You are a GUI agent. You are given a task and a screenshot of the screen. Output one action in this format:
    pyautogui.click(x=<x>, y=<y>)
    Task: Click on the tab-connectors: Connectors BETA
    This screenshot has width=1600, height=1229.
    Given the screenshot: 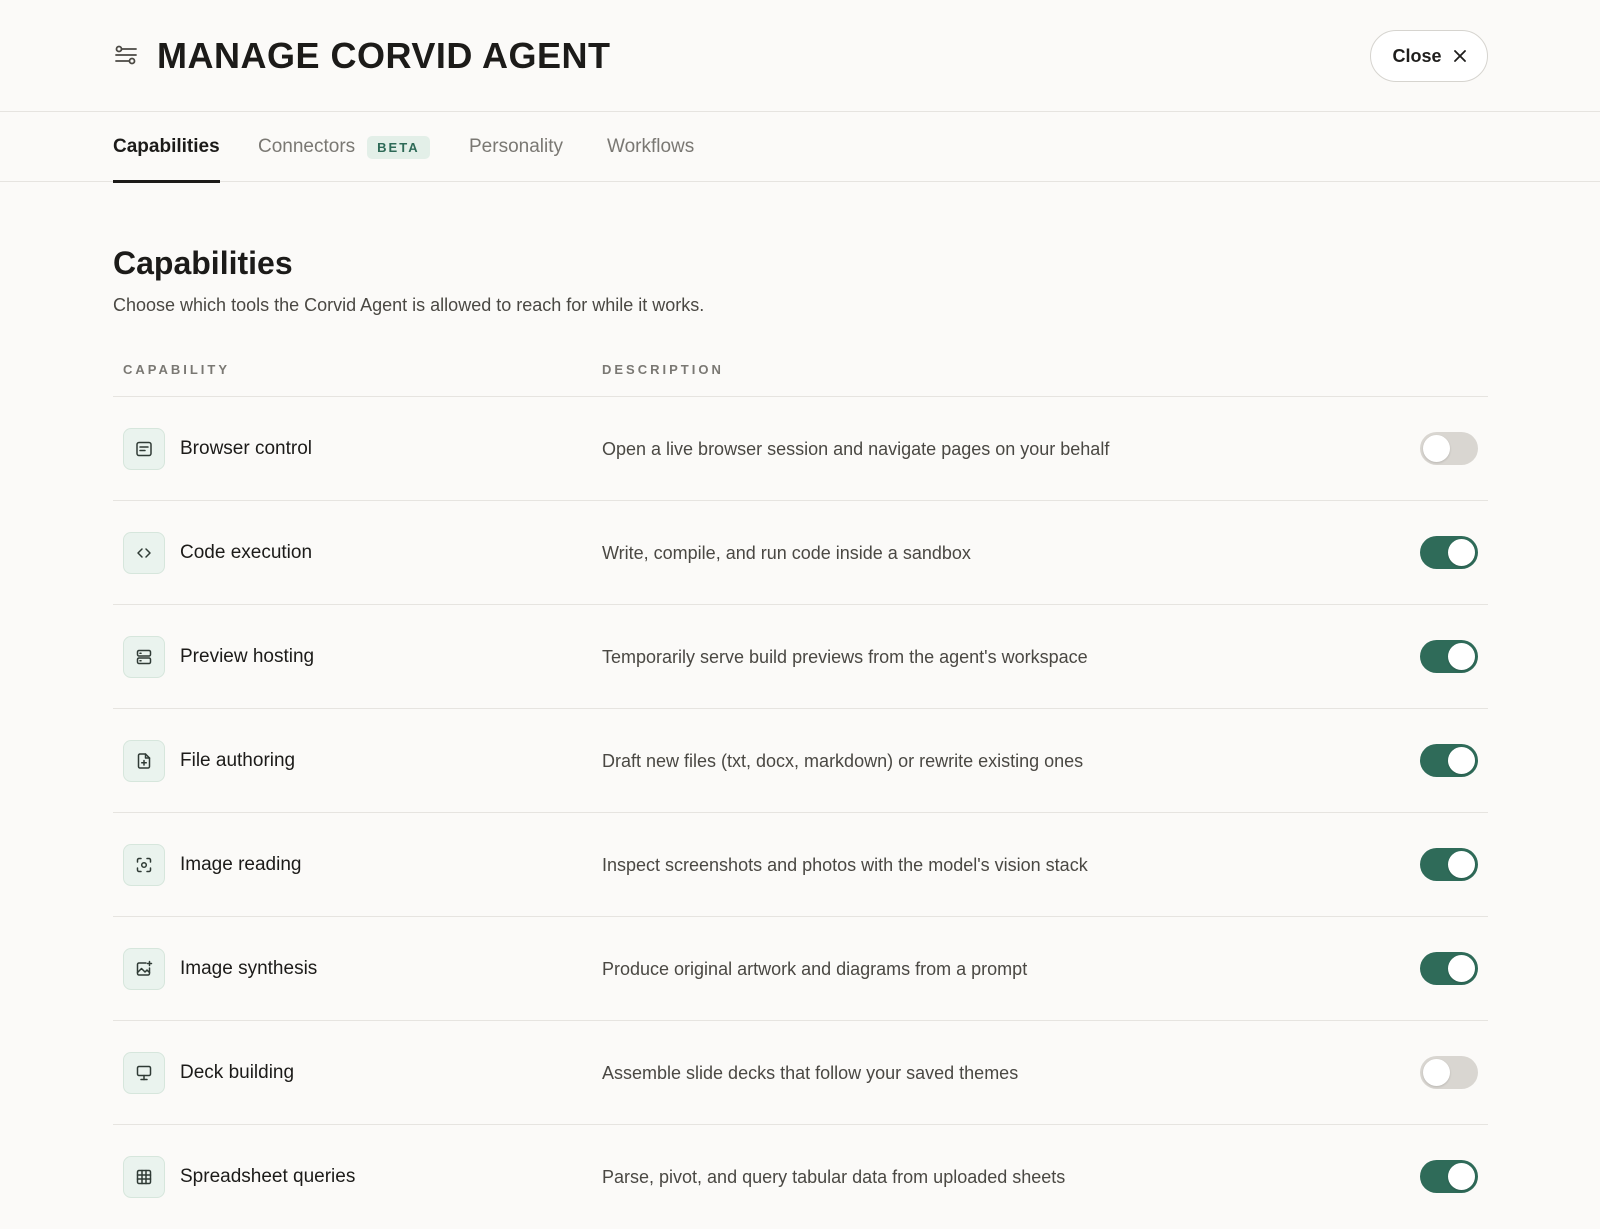 What is the action you would take?
    pyautogui.click(x=344, y=147)
    